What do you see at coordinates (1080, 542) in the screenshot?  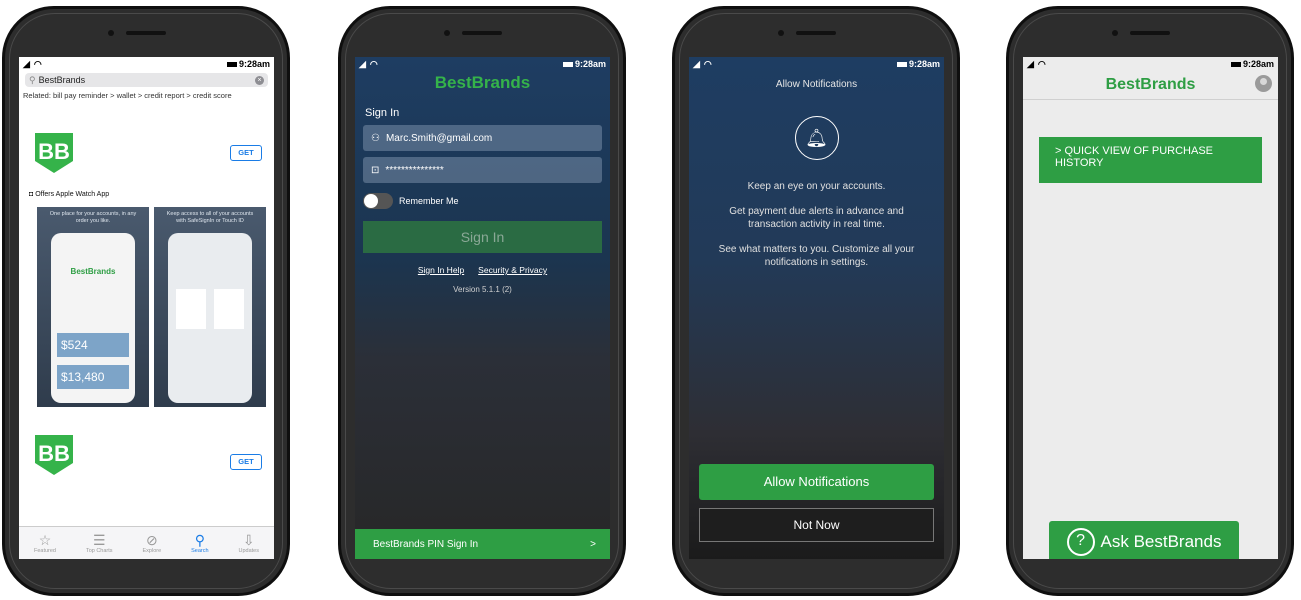 I see `question-icon: ?` at bounding box center [1080, 542].